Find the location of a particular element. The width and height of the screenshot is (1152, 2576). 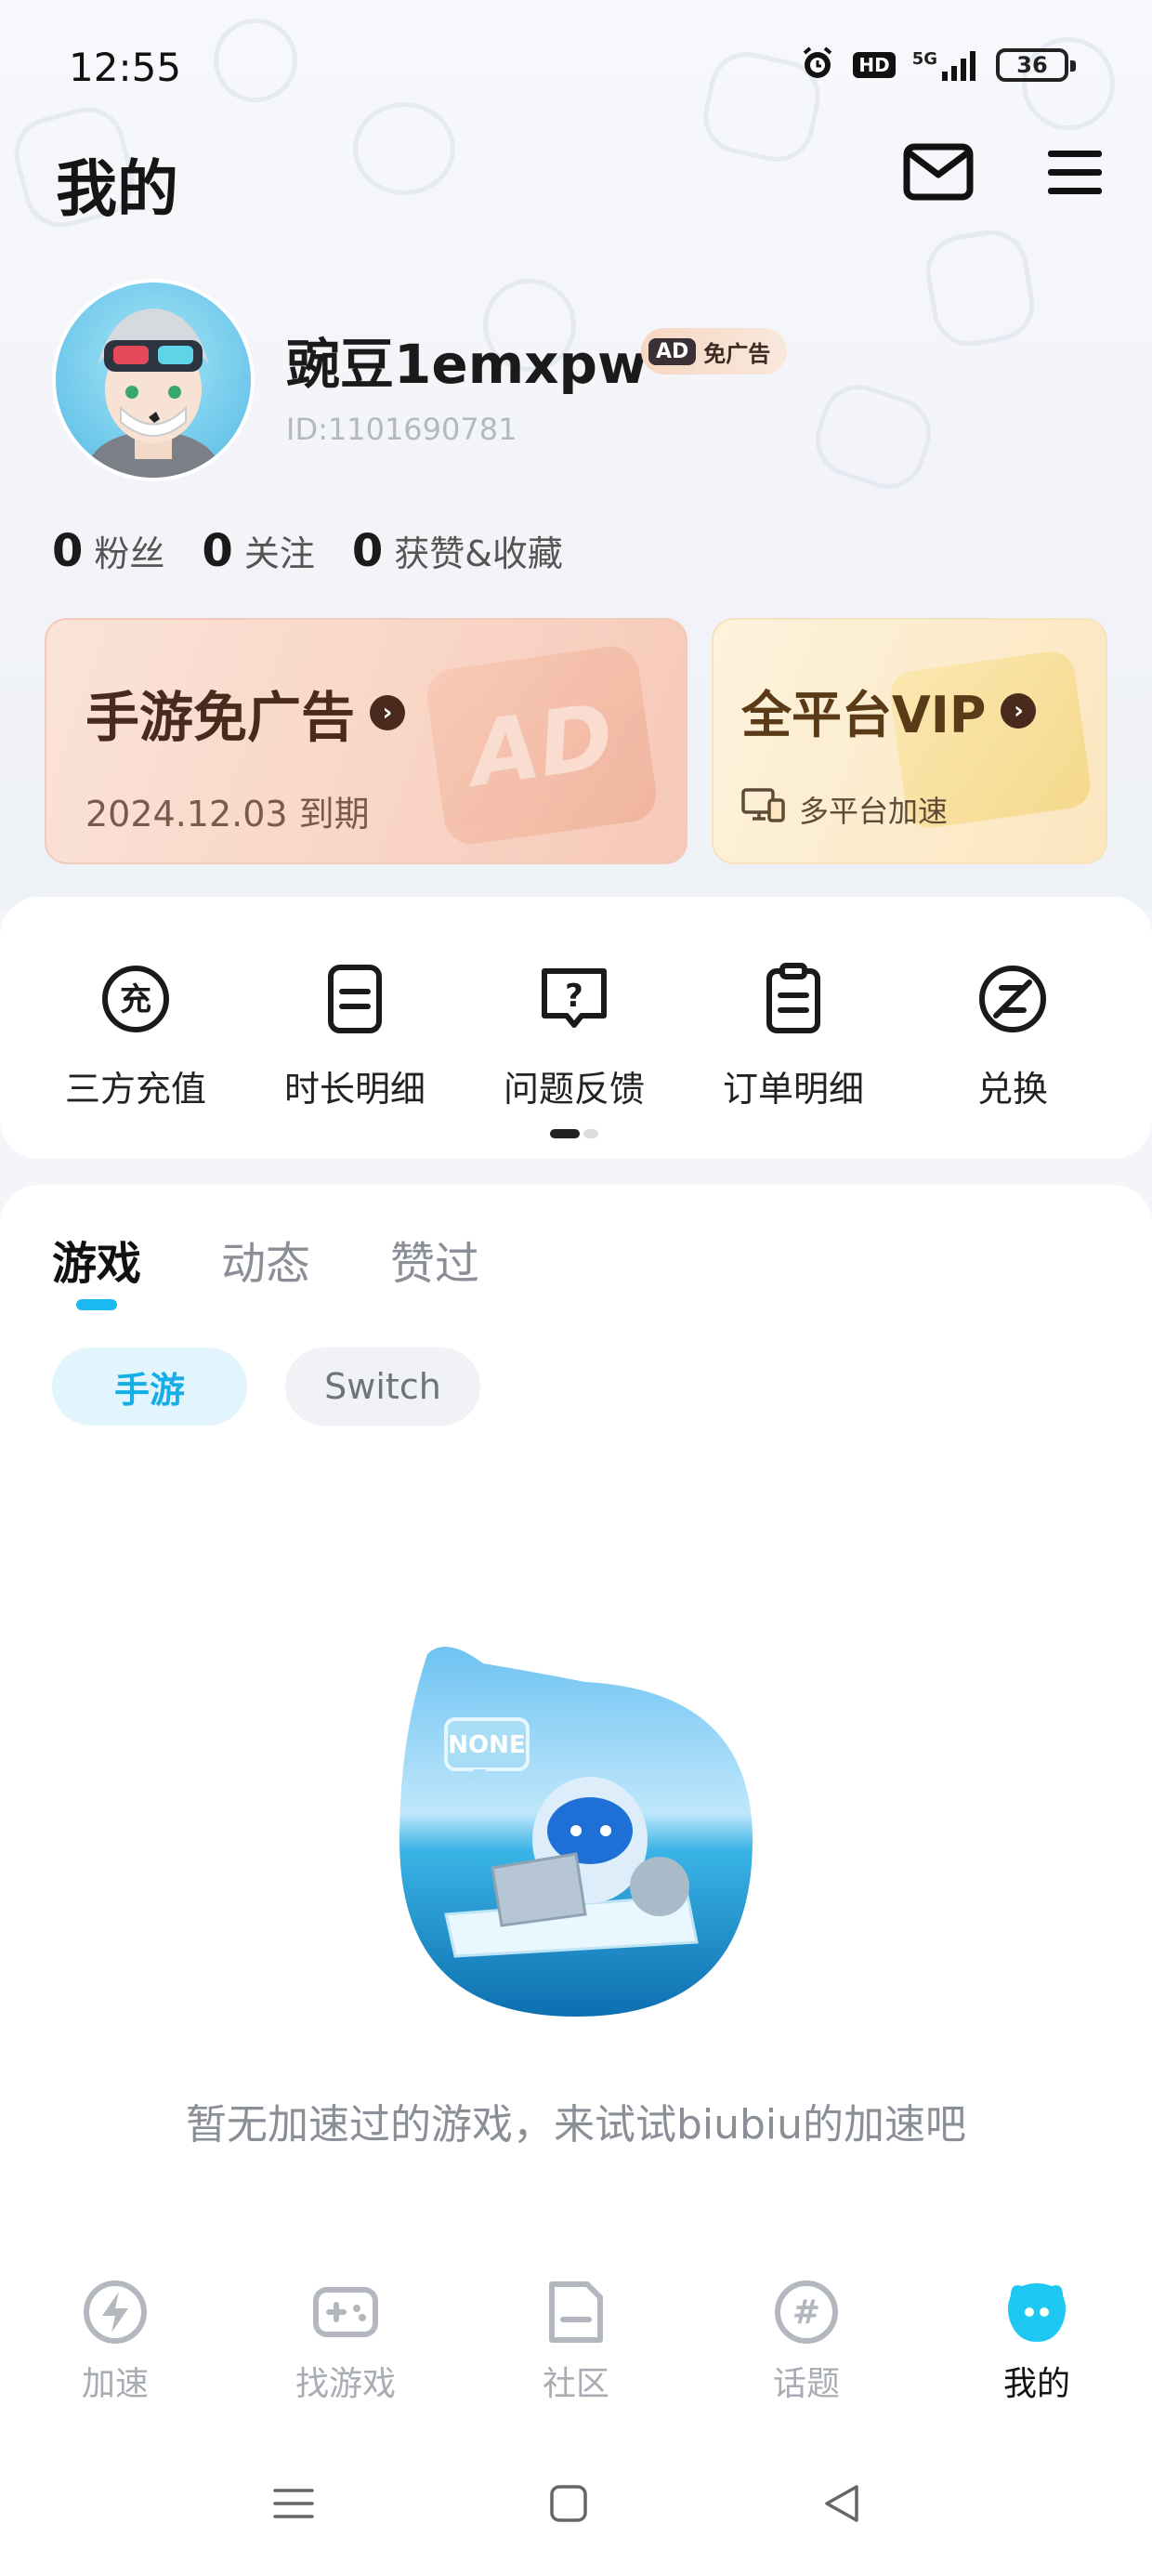

stat-label: 粉丝 is located at coordinates (129, 553).